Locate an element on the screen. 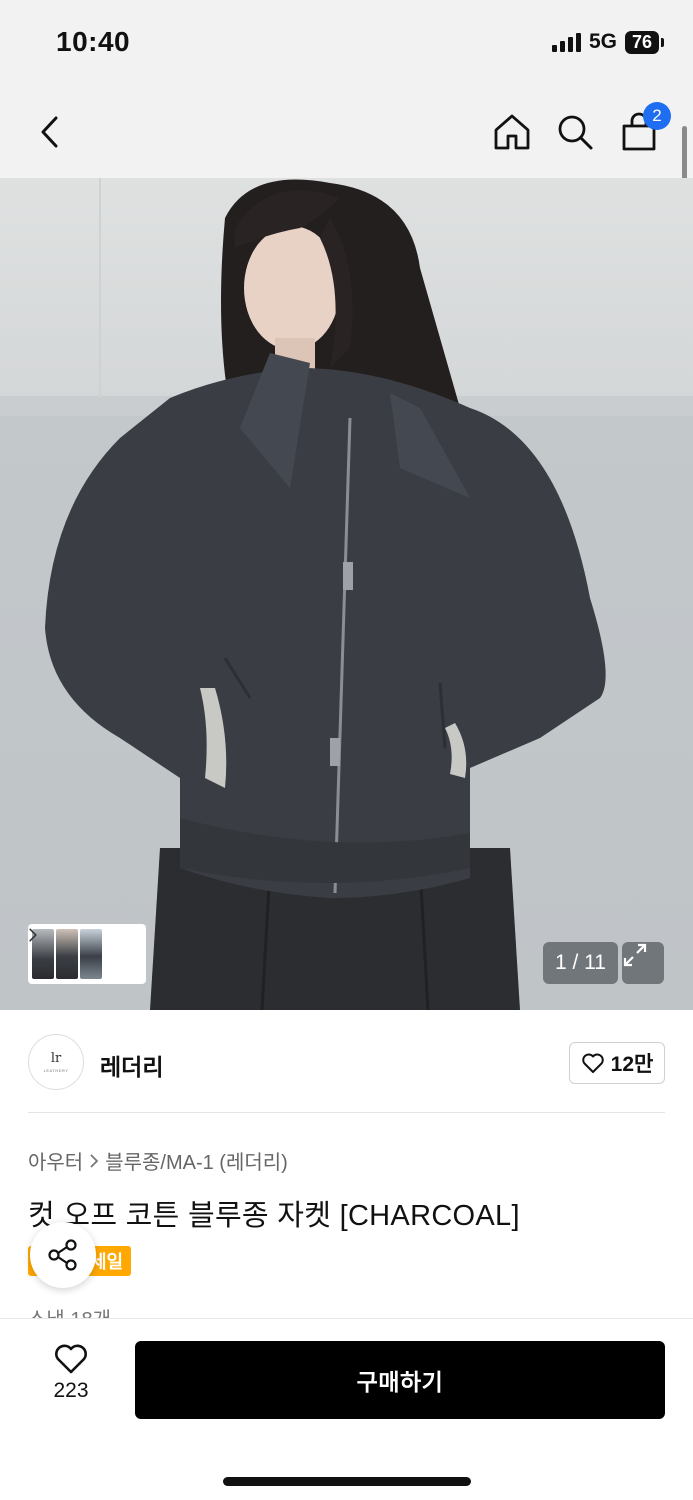 The image size is (693, 1500). brand-name: 레더리 is located at coordinates (131, 1065).